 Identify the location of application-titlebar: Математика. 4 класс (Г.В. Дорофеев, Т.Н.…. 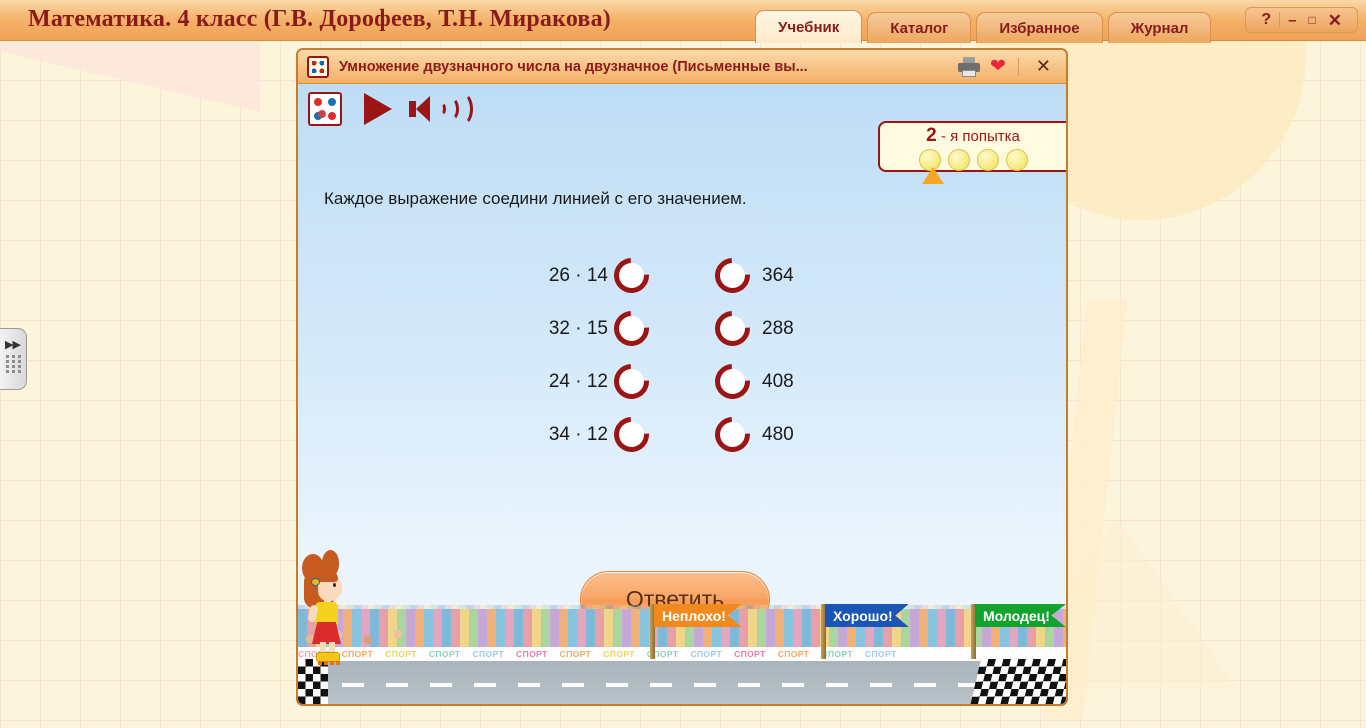
(683, 21).